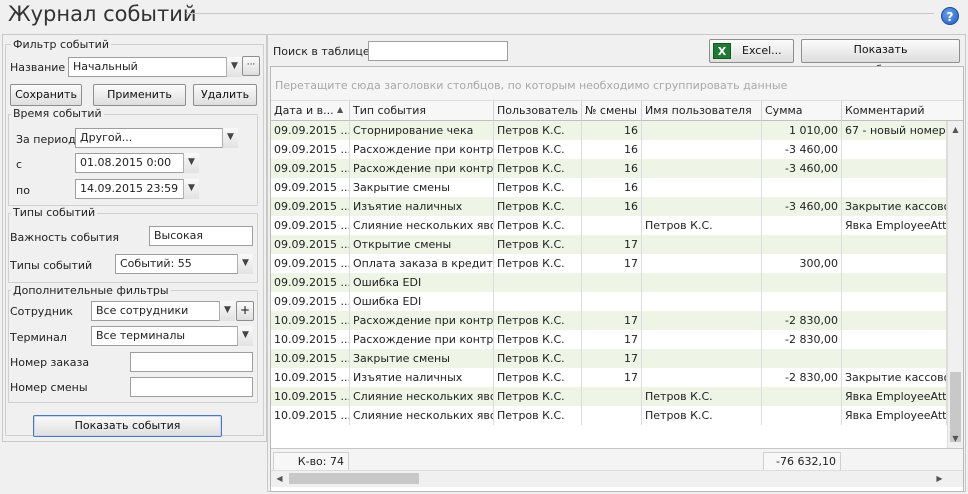 This screenshot has height=494, width=968. I want to click on more-button: ···, so click(251, 66).